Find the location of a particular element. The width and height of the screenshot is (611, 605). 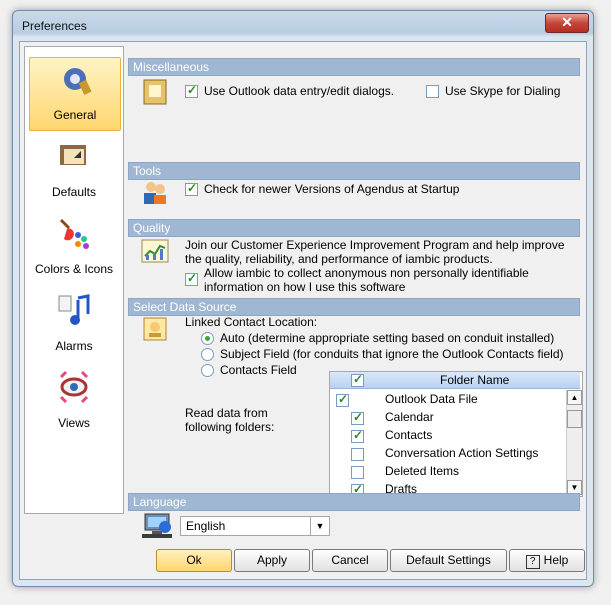

sidebar-item-label: Alarms is located at coordinates (74, 346).